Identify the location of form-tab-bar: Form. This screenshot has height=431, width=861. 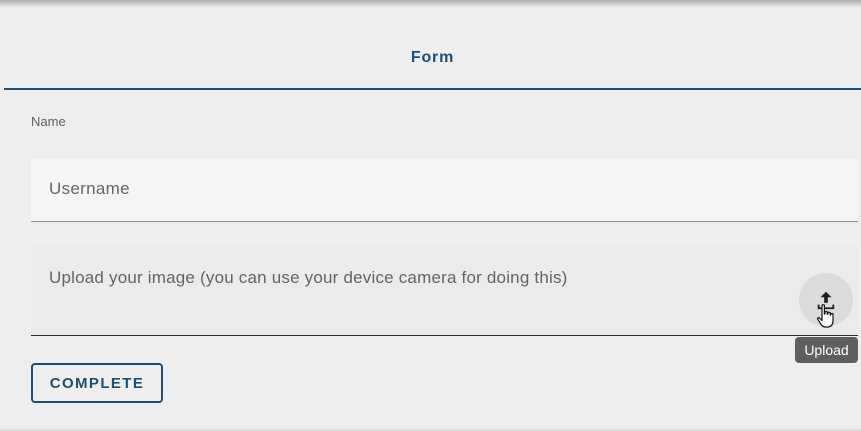
(432, 60).